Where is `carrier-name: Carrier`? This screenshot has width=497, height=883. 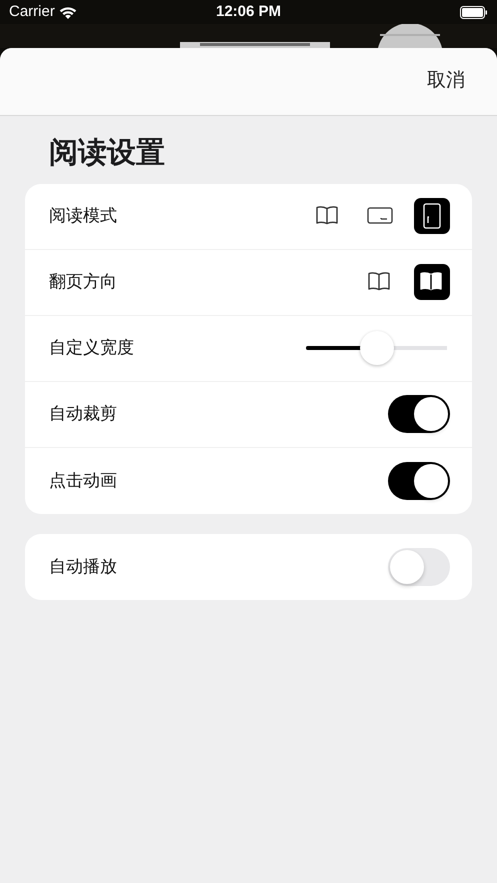 carrier-name: Carrier is located at coordinates (32, 12).